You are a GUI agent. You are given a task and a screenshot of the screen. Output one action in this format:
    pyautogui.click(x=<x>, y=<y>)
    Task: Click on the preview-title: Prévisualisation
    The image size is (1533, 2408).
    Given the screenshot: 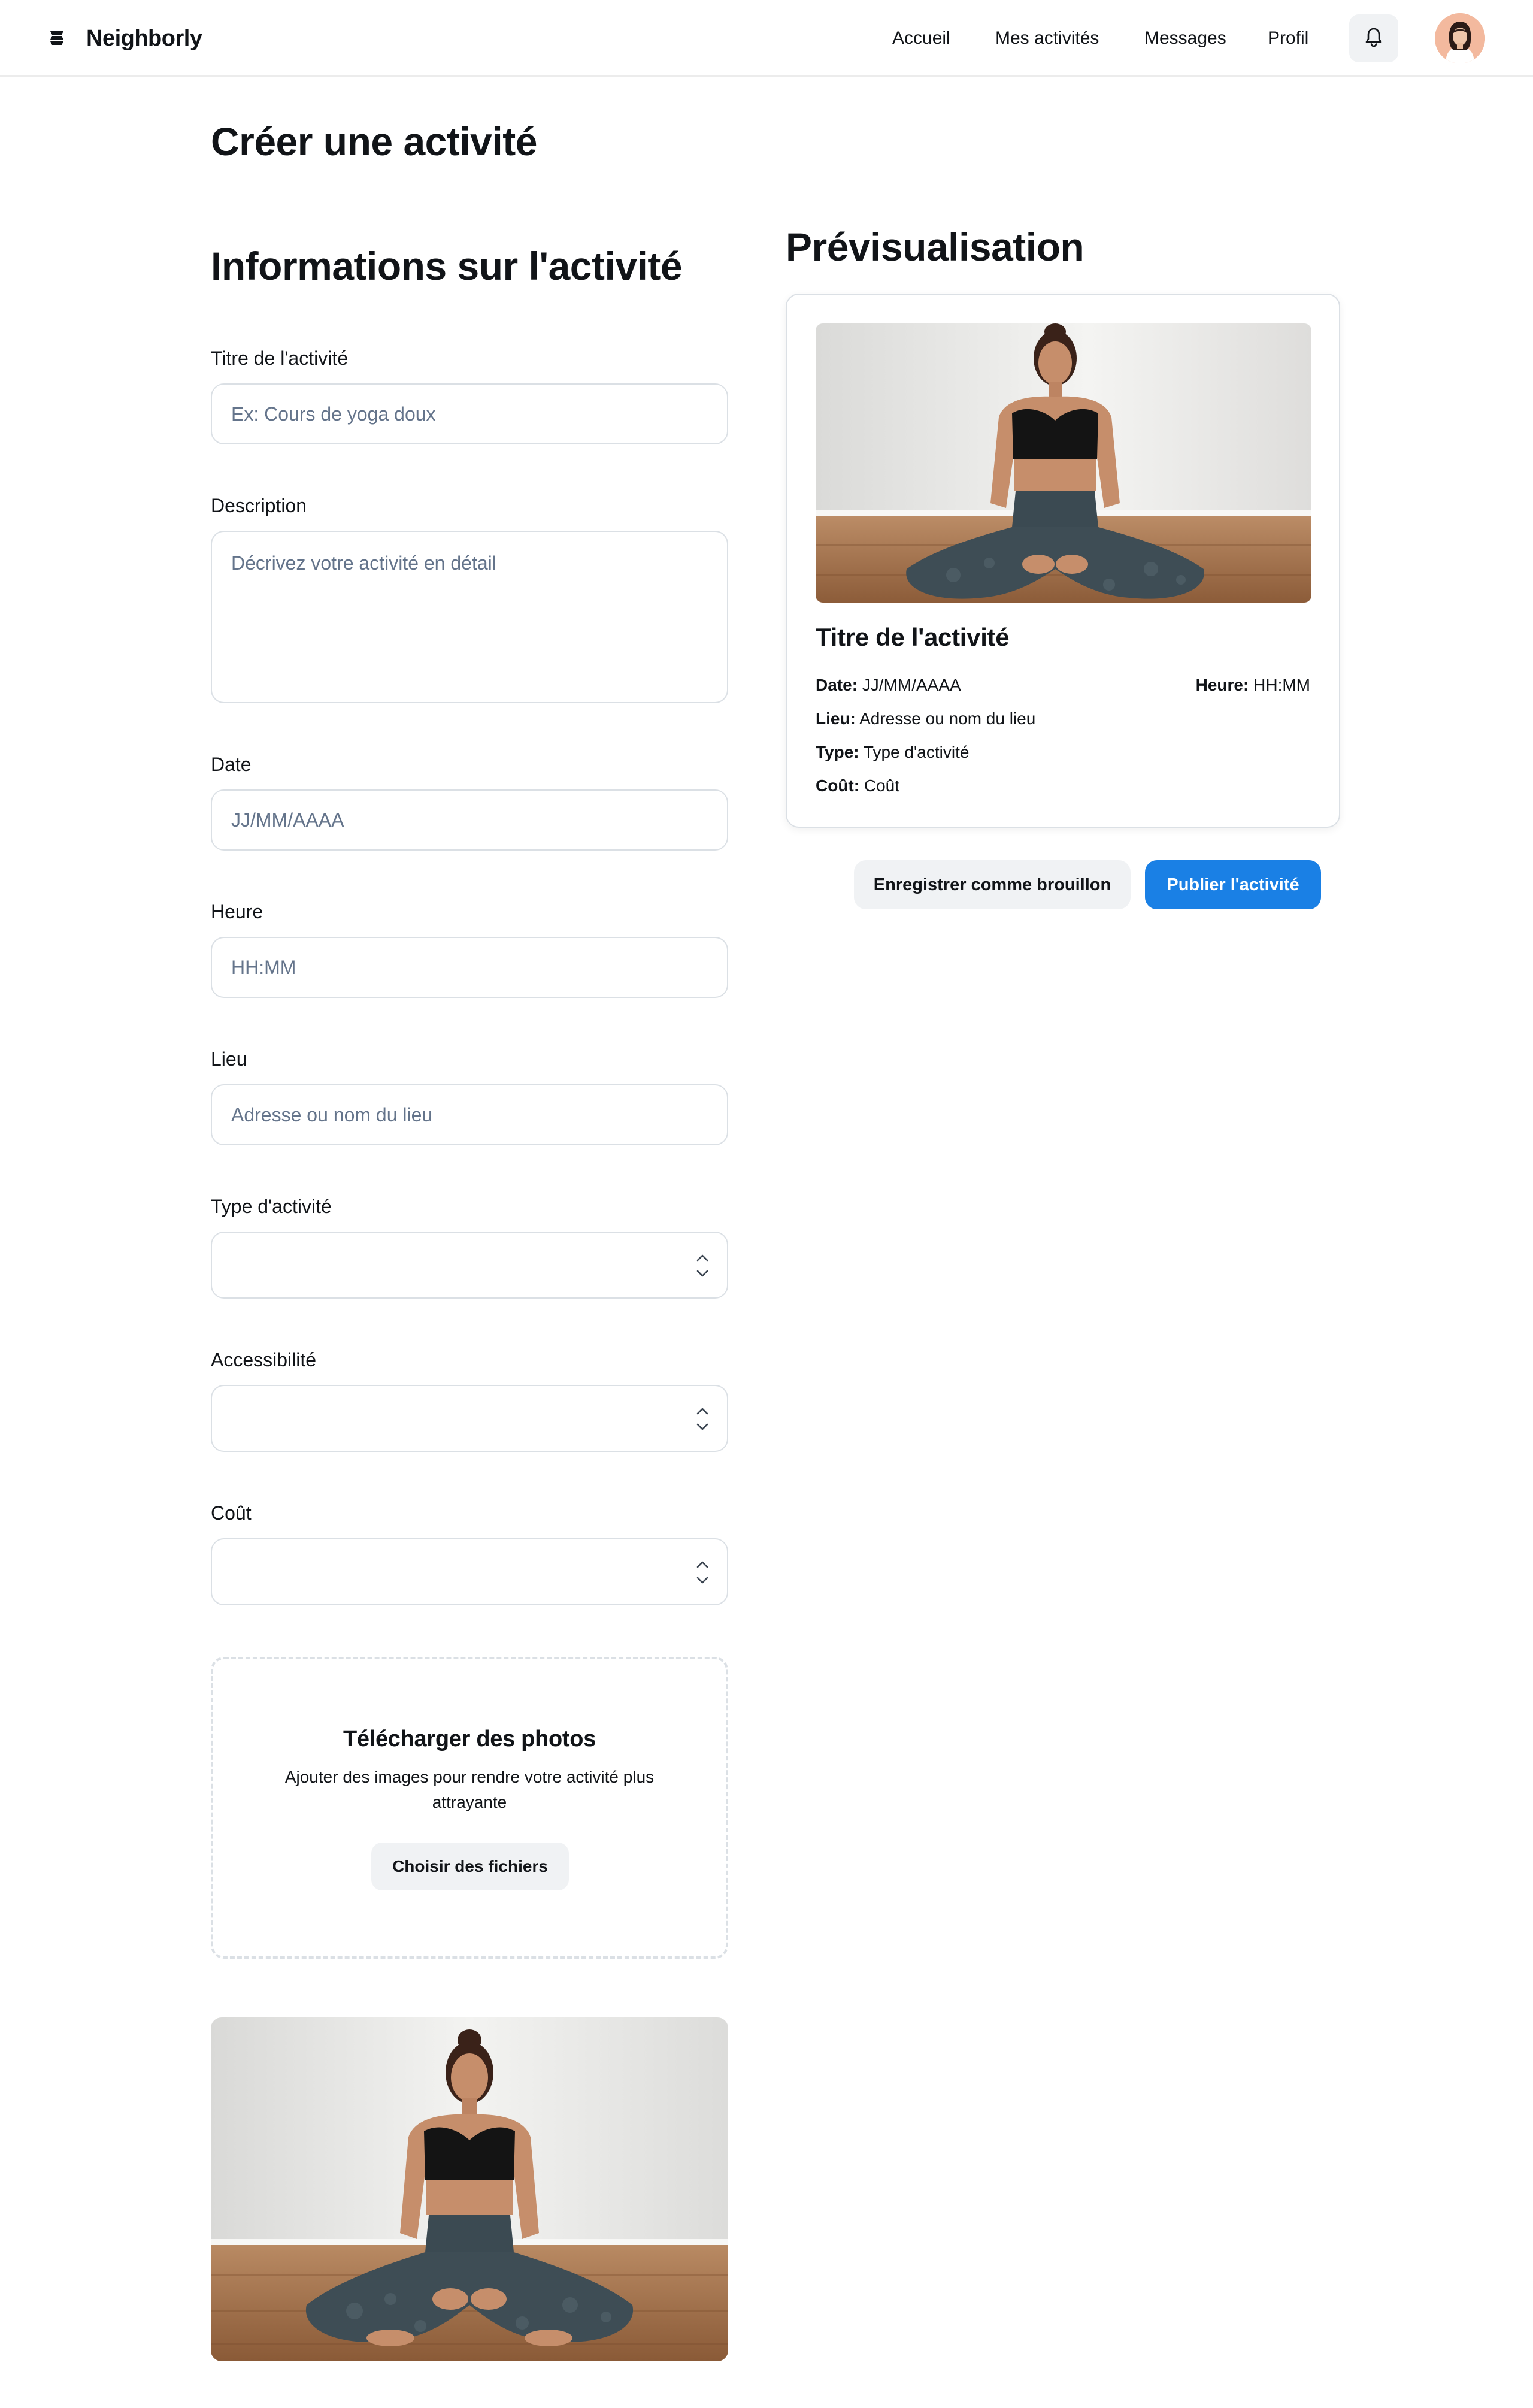 What is the action you would take?
    pyautogui.click(x=935, y=247)
    